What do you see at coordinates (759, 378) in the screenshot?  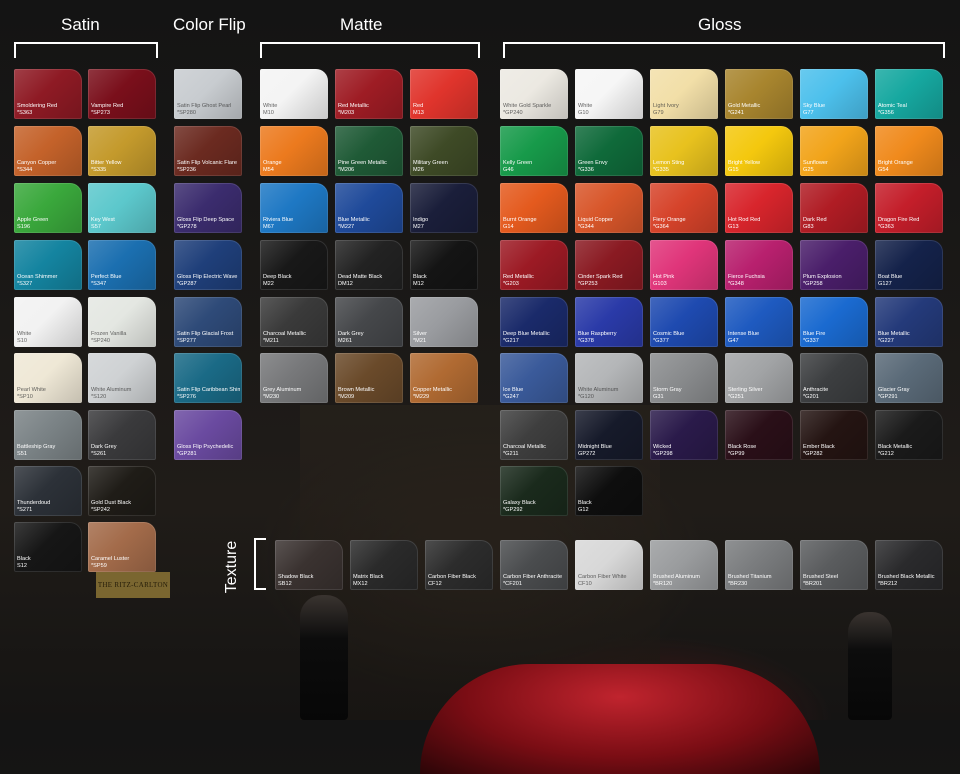 I see `color-swatch: Sterling Silver *G251` at bounding box center [759, 378].